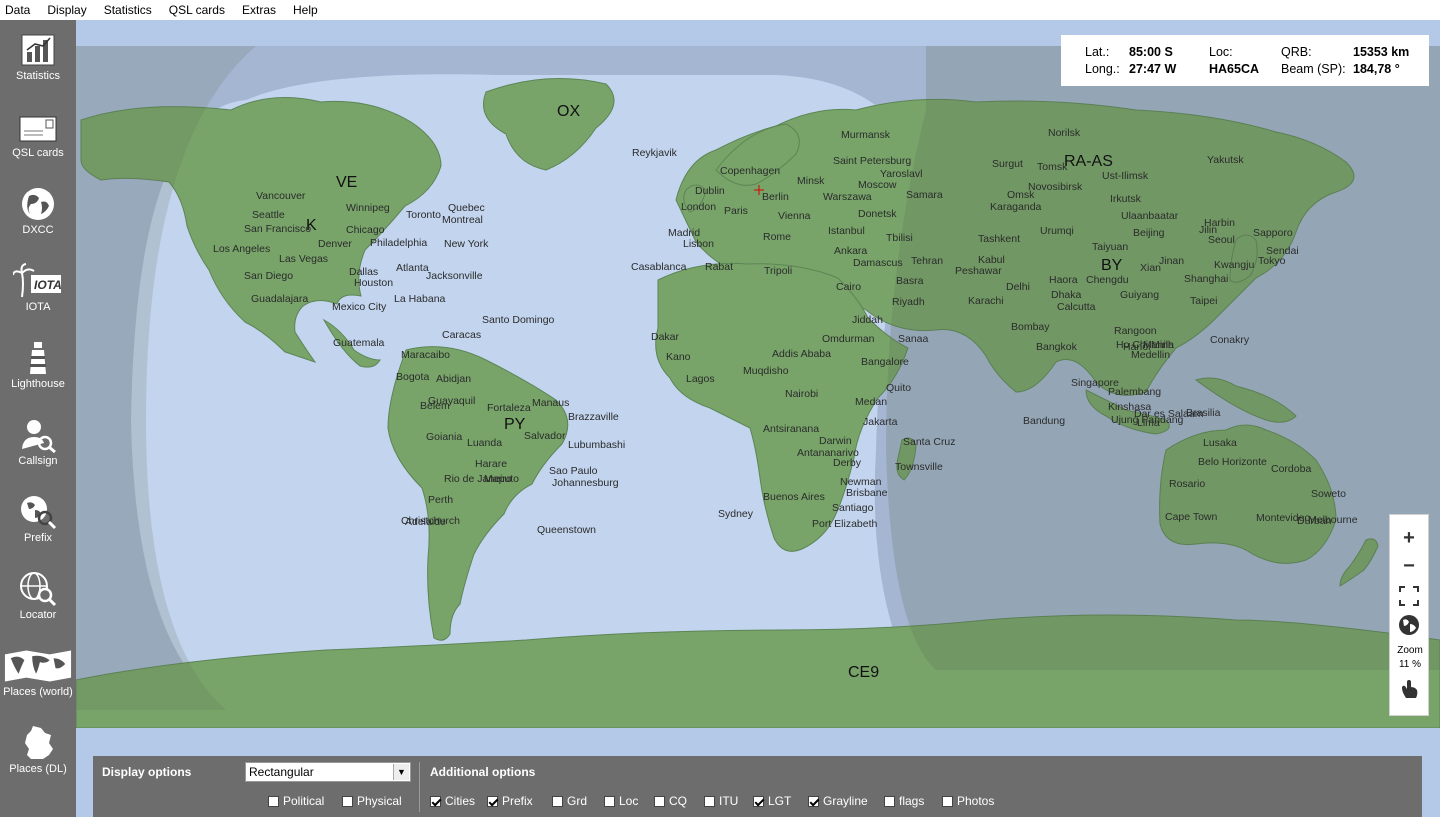  What do you see at coordinates (1135, 331) in the screenshot?
I see `city-label: Rangoon` at bounding box center [1135, 331].